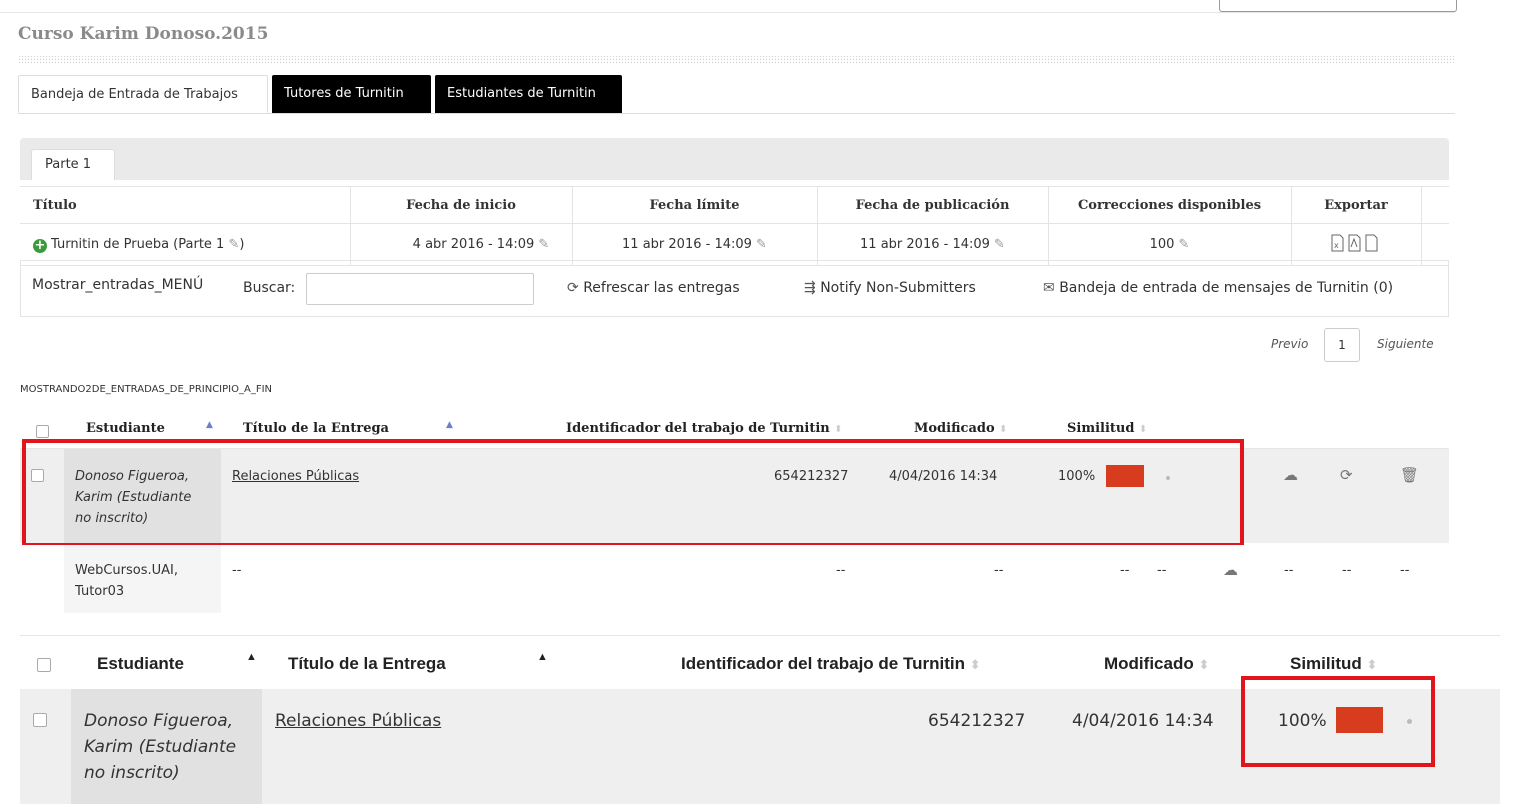 The width and height of the screenshot is (1517, 809). Describe the element at coordinates (1336, 245) in the screenshot. I see `svg-text: x` at that location.